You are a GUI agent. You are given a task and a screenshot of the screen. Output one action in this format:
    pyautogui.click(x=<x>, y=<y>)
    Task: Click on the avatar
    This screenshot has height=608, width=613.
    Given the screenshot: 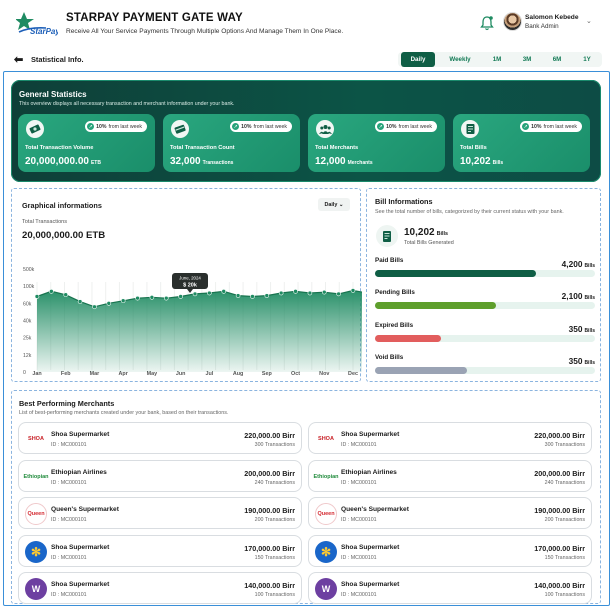 What is the action you would take?
    pyautogui.click(x=512, y=21)
    